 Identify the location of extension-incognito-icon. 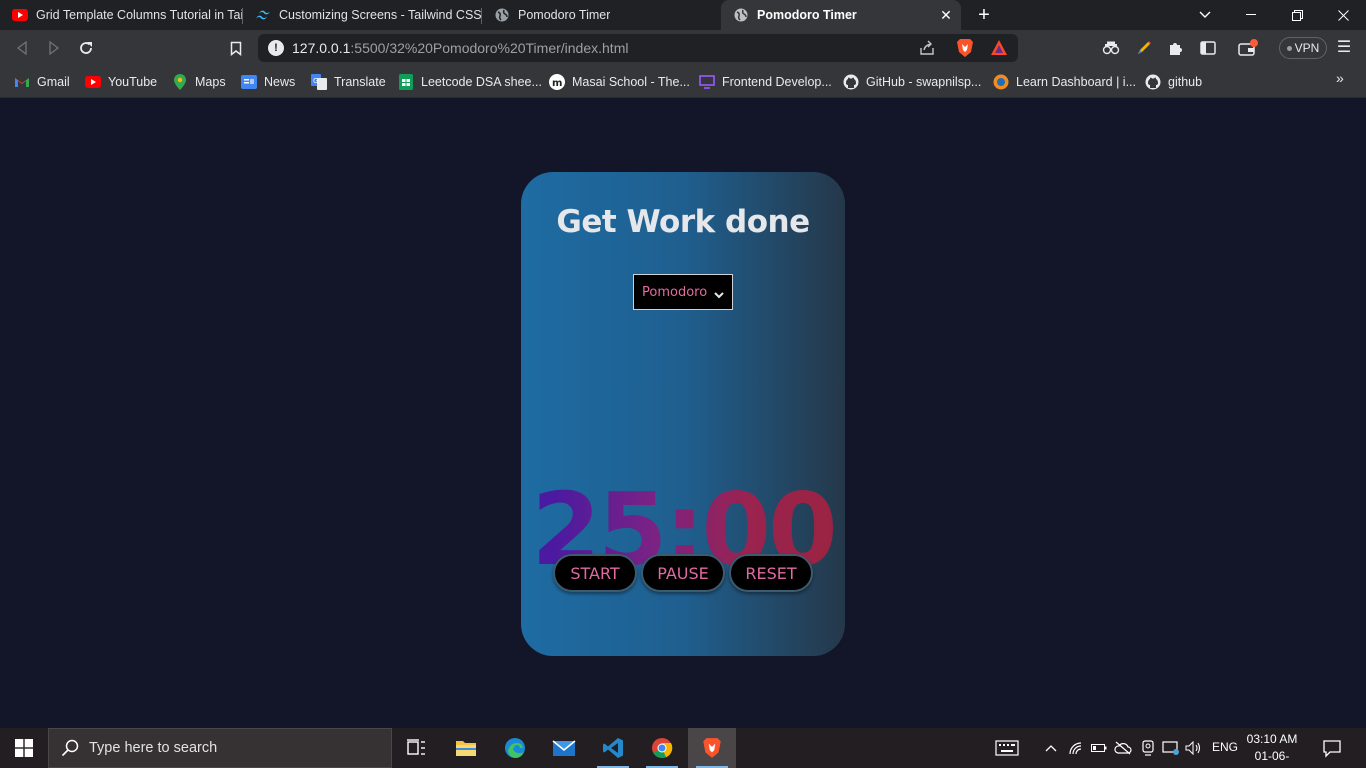
(1111, 48).